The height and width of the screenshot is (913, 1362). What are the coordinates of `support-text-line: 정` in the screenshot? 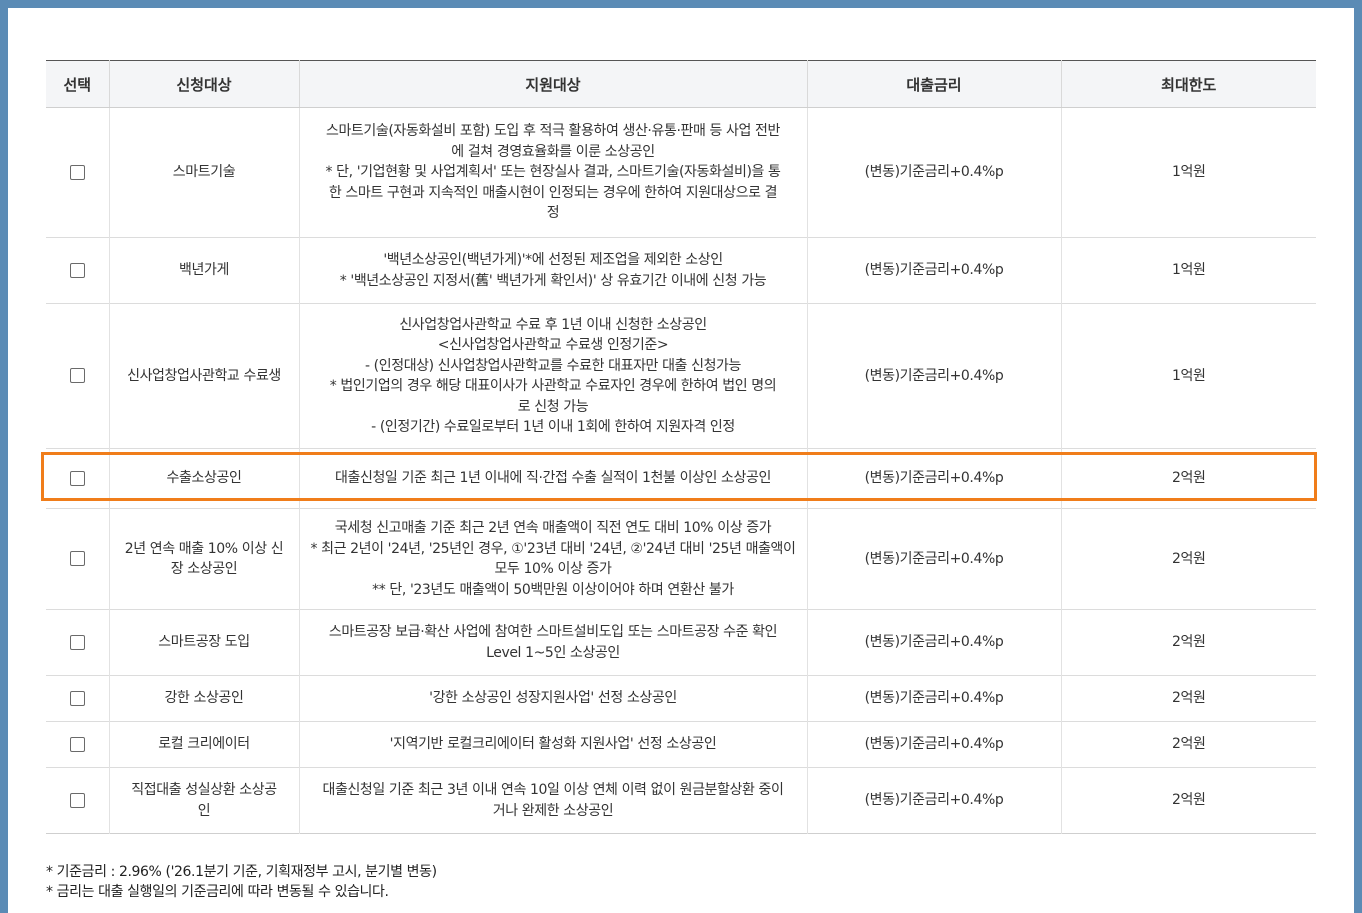 It's located at (553, 213).